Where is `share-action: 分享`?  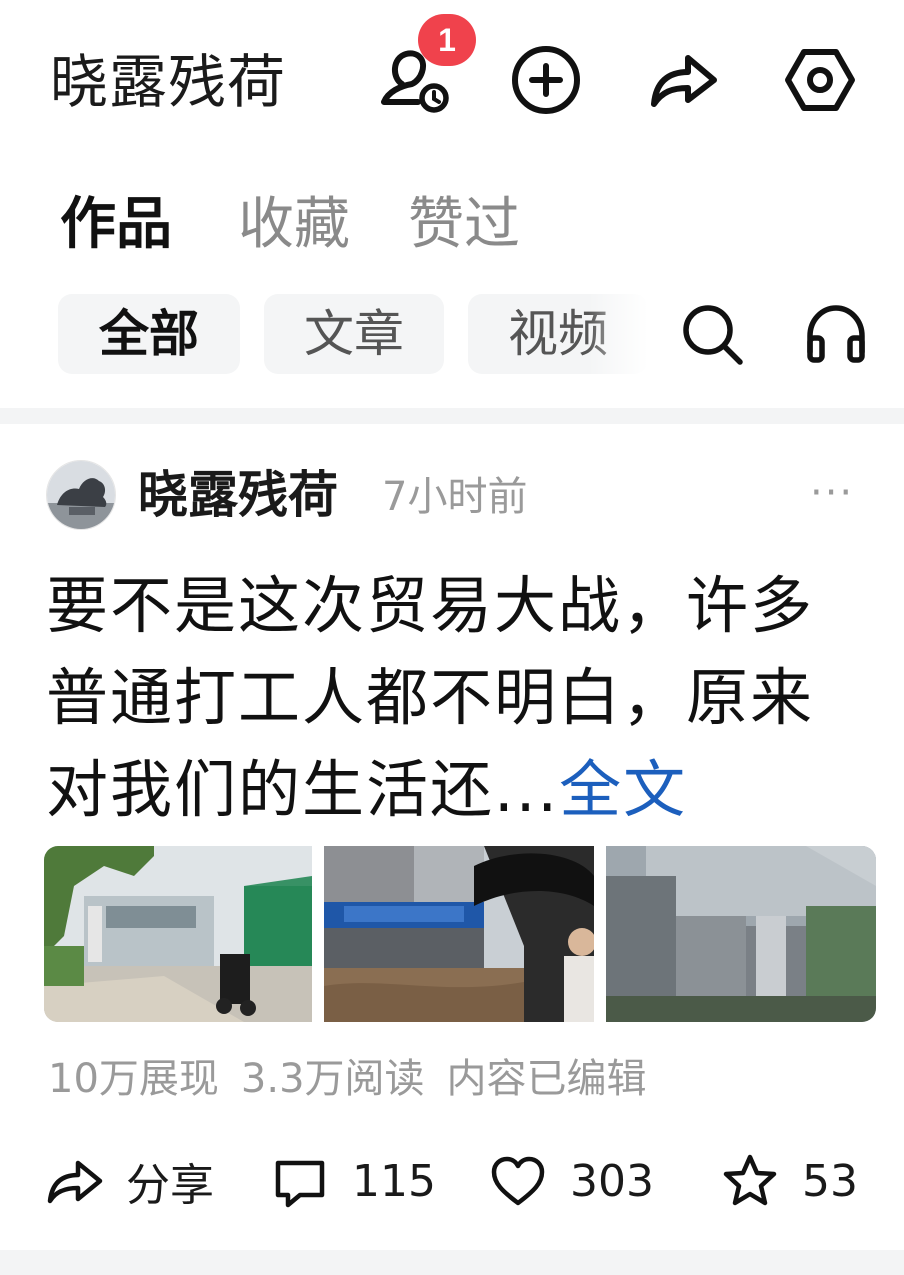 share-action: 分享 is located at coordinates (129, 1181).